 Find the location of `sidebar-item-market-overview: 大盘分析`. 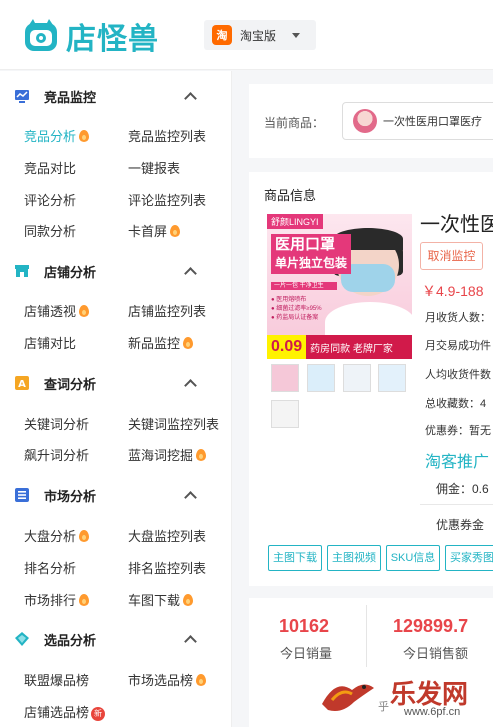

sidebar-item-market-overview: 大盘分析 is located at coordinates (57, 535).